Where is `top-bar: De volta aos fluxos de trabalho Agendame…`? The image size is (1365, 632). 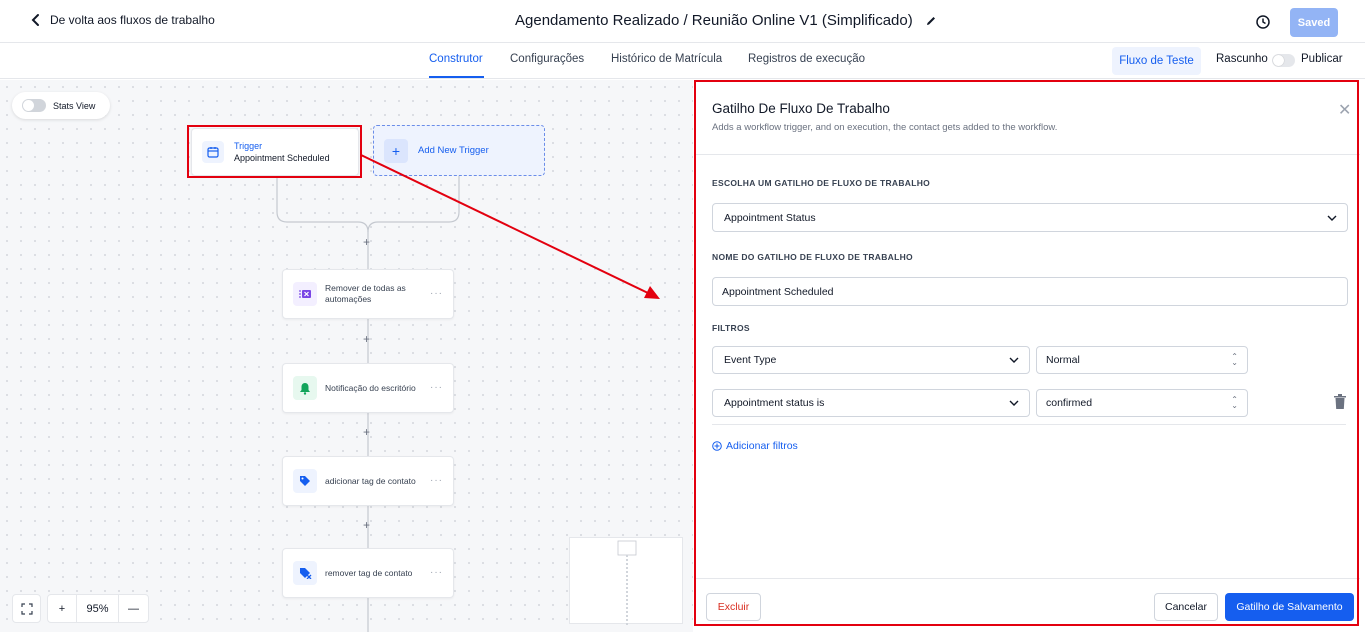
top-bar: De volta aos fluxos de trabalho Agendame… is located at coordinates (682, 21).